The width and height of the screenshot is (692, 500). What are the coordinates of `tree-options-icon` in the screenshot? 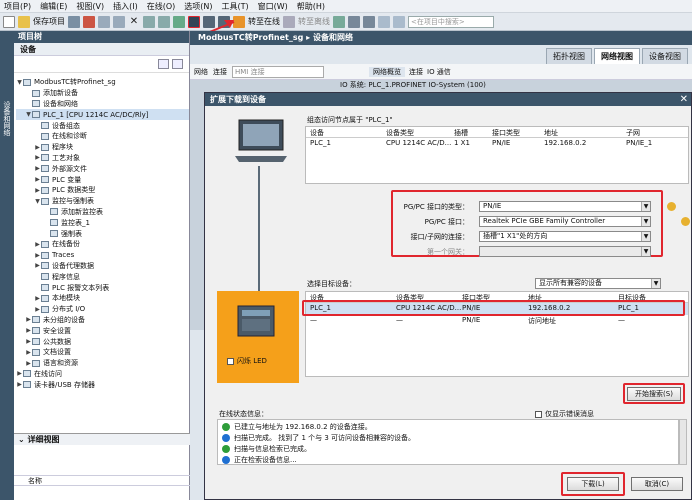 It's located at (177, 64).